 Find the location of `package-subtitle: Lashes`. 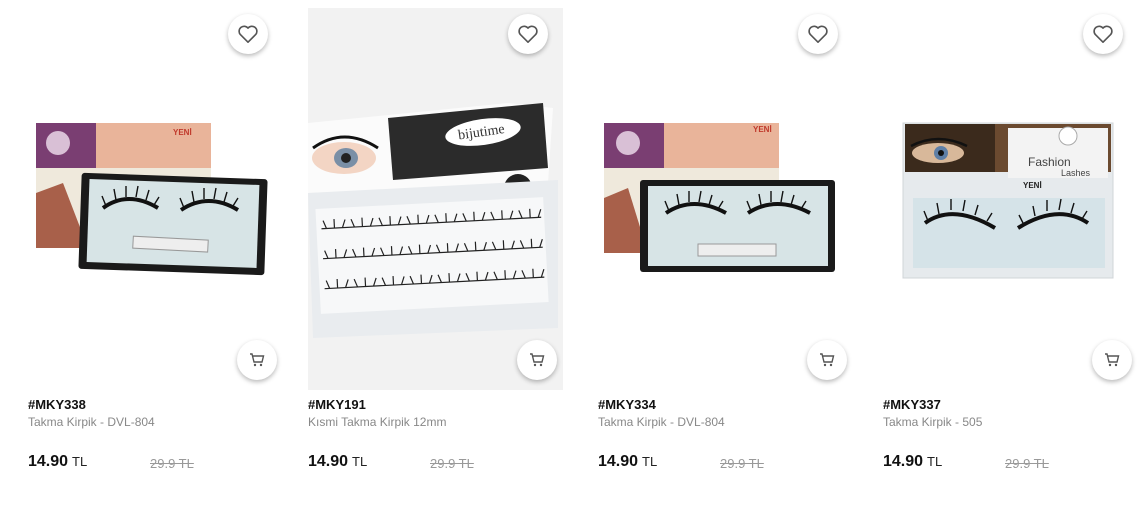

package-subtitle: Lashes is located at coordinates (1076, 173).